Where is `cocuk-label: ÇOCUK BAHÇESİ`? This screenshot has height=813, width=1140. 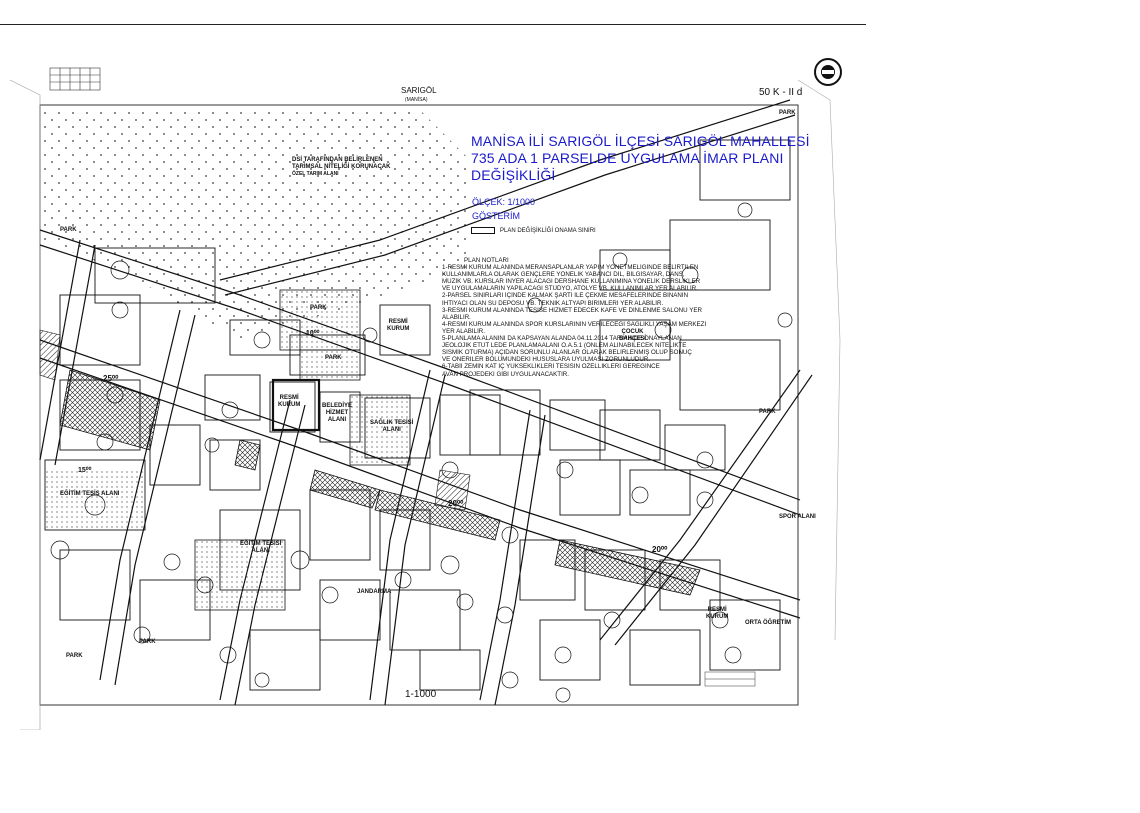 cocuk-label: ÇOCUK BAHÇESİ is located at coordinates (632, 336).